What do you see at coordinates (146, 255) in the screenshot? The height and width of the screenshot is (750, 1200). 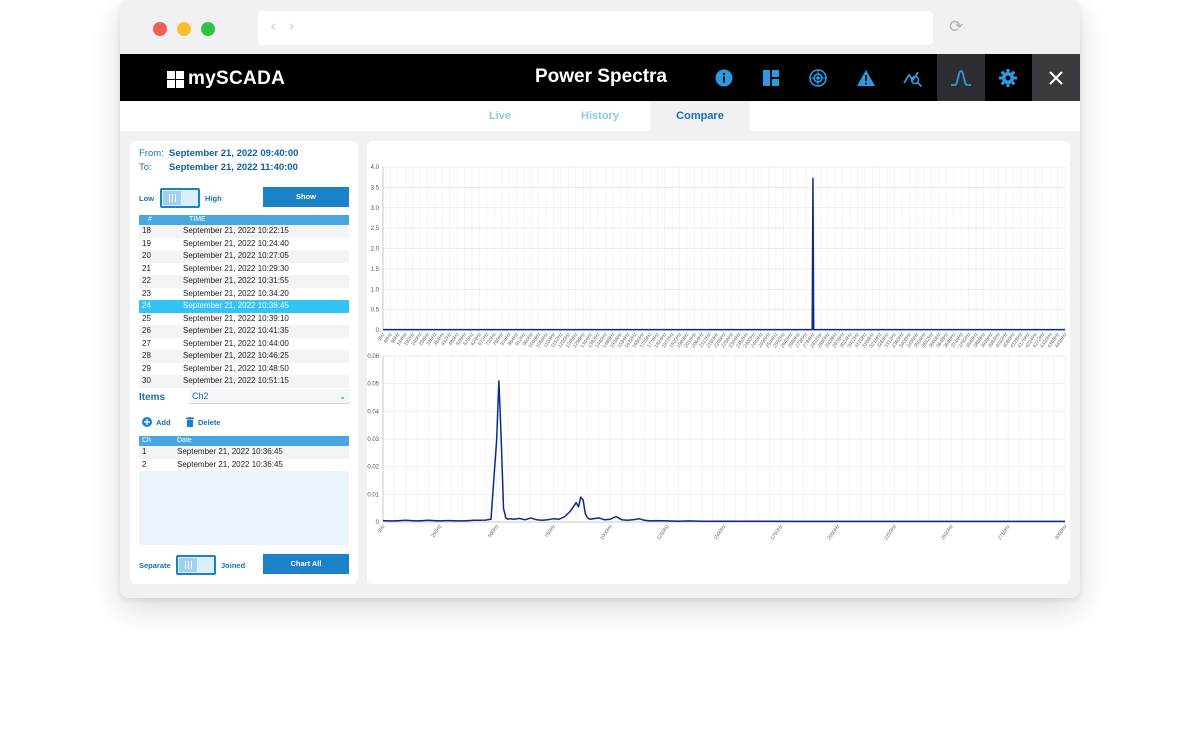 I see `row-number: 20` at bounding box center [146, 255].